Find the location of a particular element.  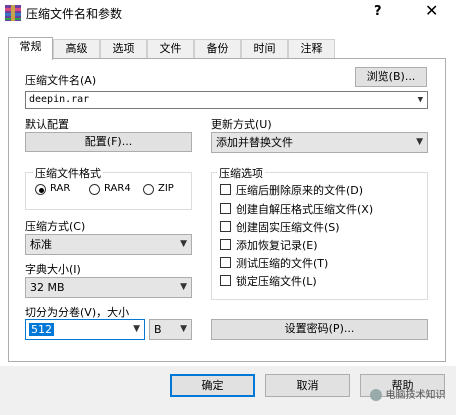

sfx-label: 创建自解压格式压缩文件(X) is located at coordinates (305, 209).